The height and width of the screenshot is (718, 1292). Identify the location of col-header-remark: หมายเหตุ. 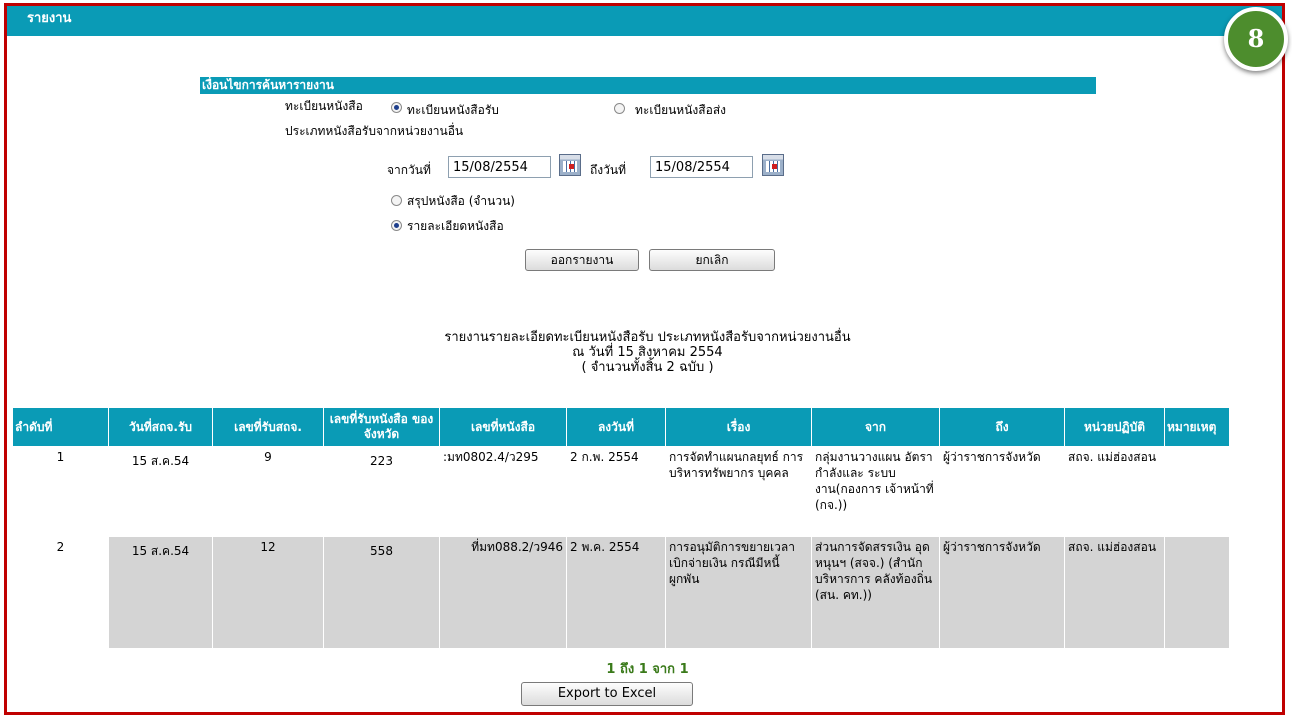
(1197, 427).